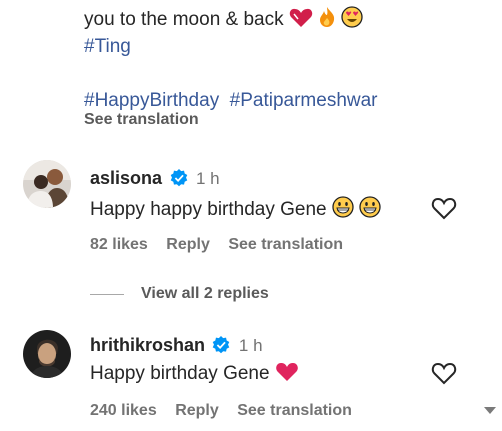  I want to click on comment-text-aslisona: Happy happy birthday Gene, so click(235, 210).